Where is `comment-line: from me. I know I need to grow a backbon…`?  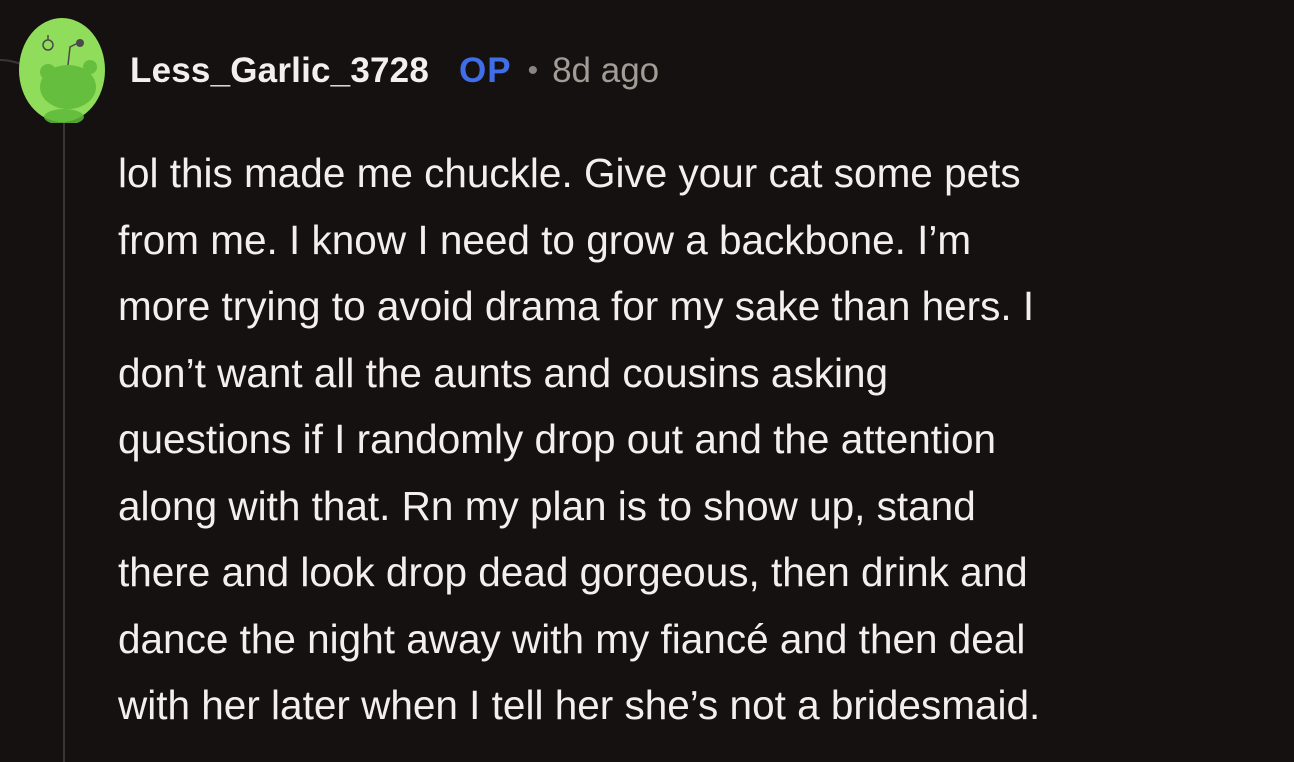
comment-line: from me. I know I need to grow a backbon… is located at coordinates (545, 239).